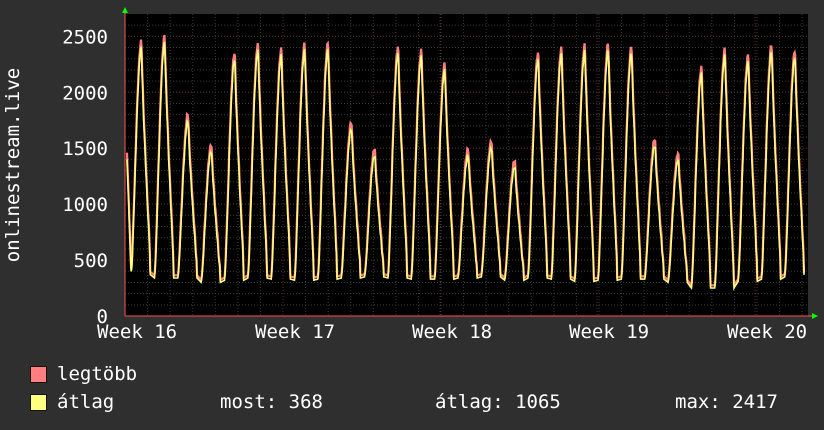 This screenshot has height=430, width=824. Describe the element at coordinates (815, 316) in the screenshot. I see `x-axis-arrow` at that location.